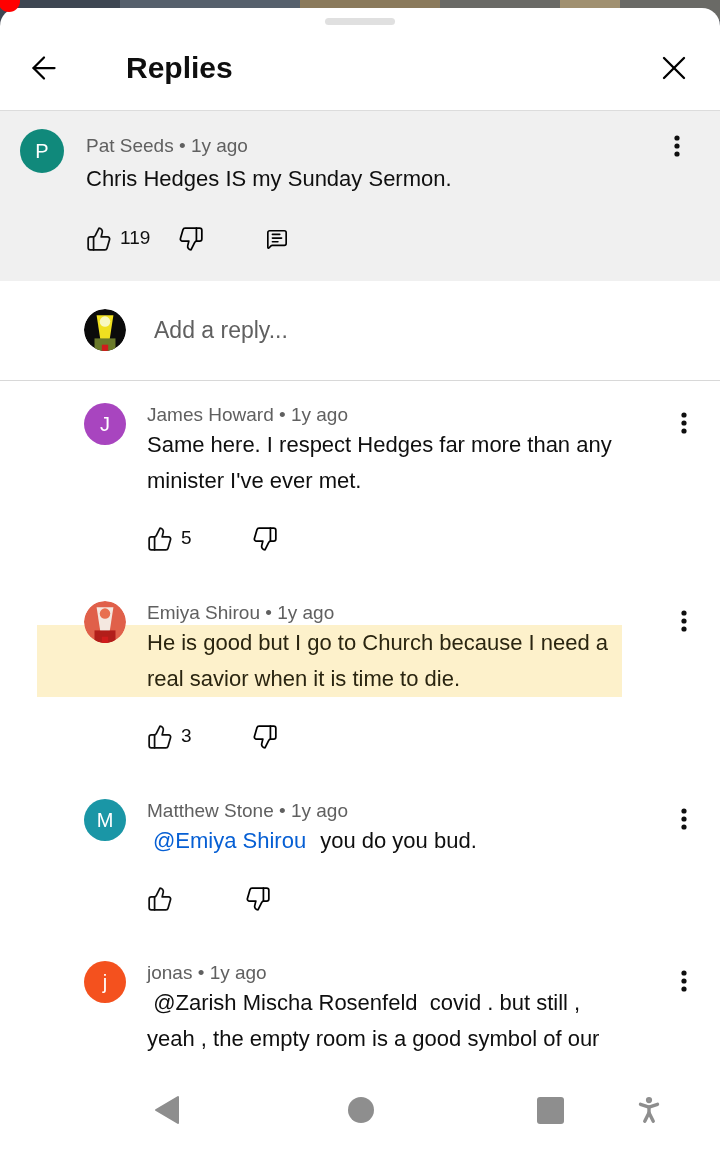 The image size is (720, 1149). I want to click on sheet-title: Replies, so click(180, 68).